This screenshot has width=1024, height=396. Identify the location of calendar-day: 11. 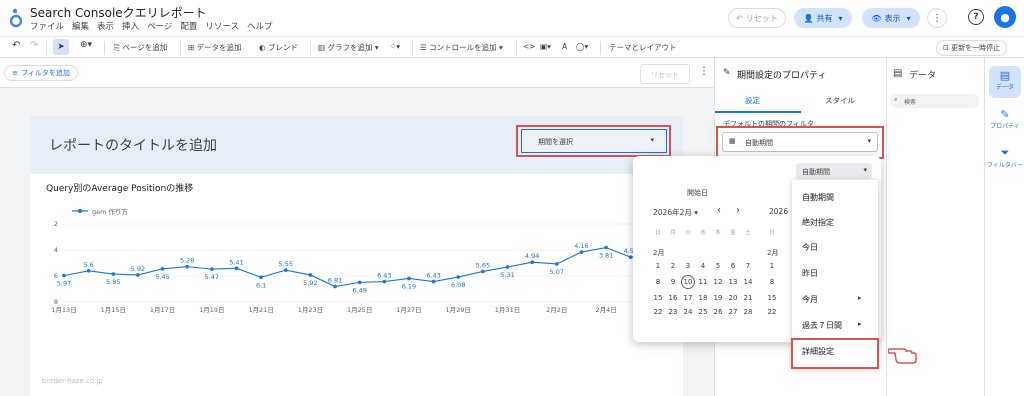
(703, 282).